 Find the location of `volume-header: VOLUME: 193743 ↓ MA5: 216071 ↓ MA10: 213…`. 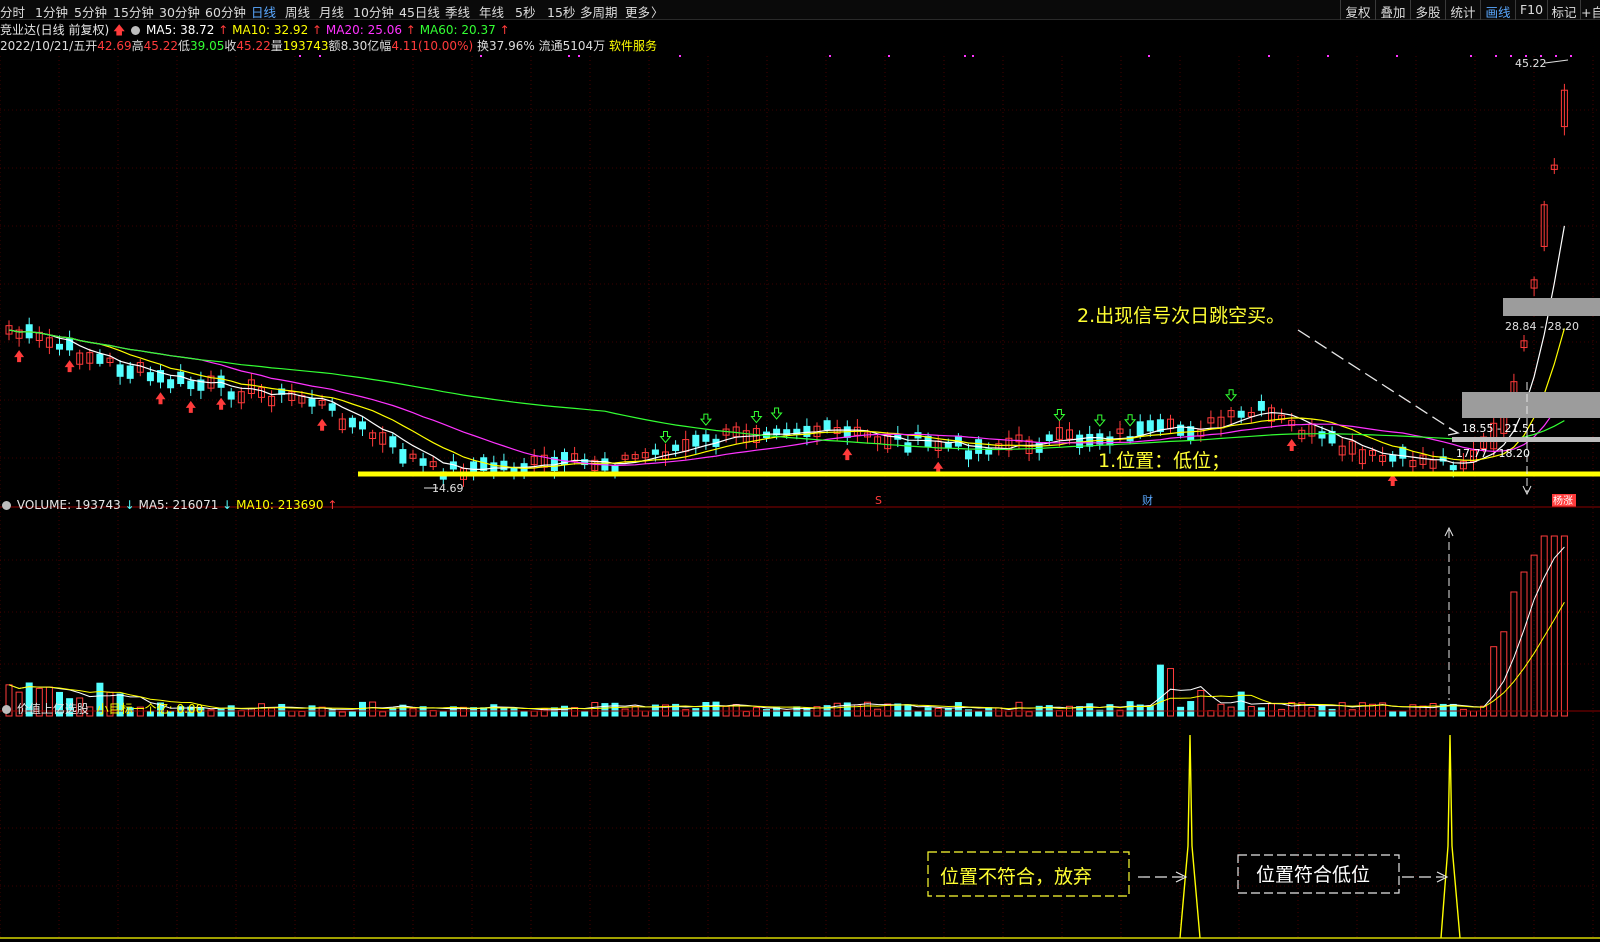

volume-header: VOLUME: 193743 ↓ MA5: 216071 ↓ MA10: 213… is located at coordinates (168, 505).